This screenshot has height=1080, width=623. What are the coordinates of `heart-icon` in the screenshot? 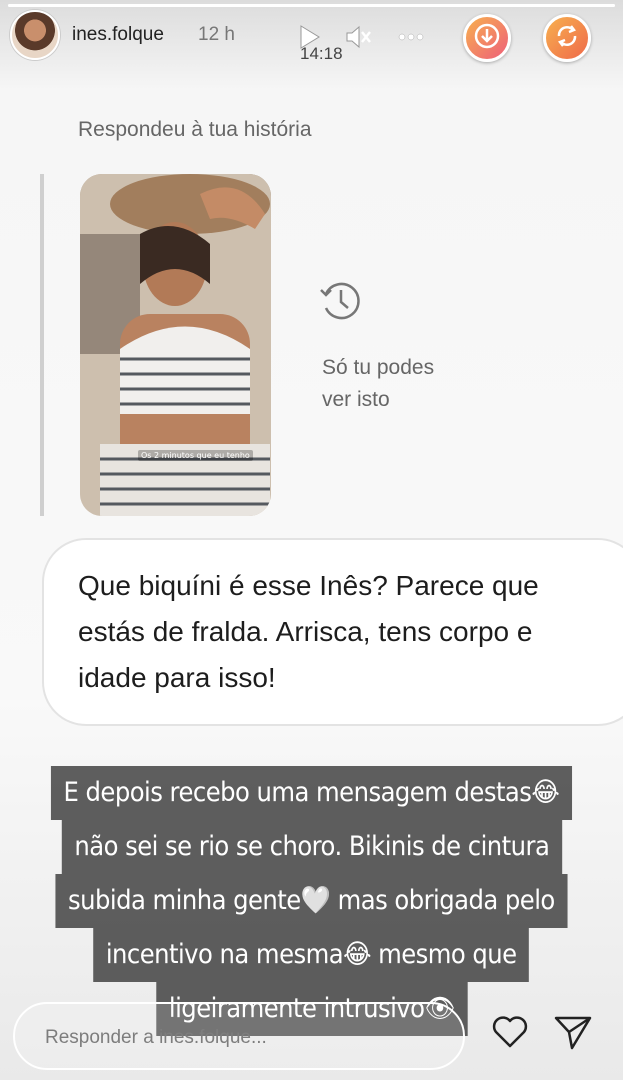 It's located at (510, 1032).